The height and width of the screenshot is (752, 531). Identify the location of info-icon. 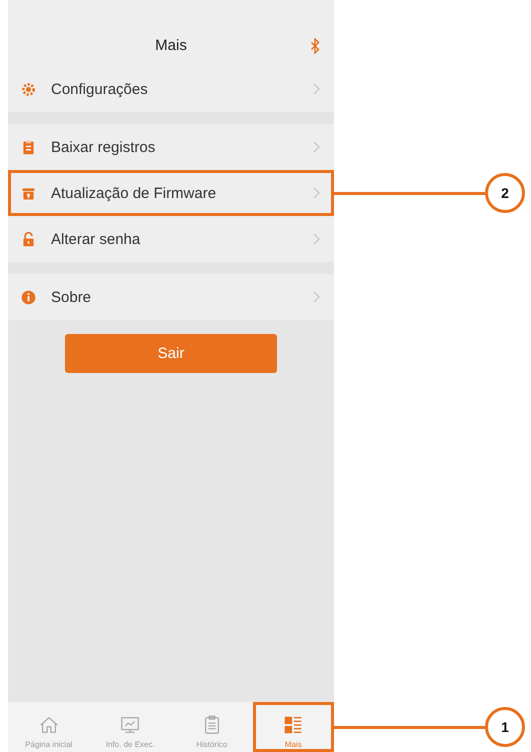
(28, 297).